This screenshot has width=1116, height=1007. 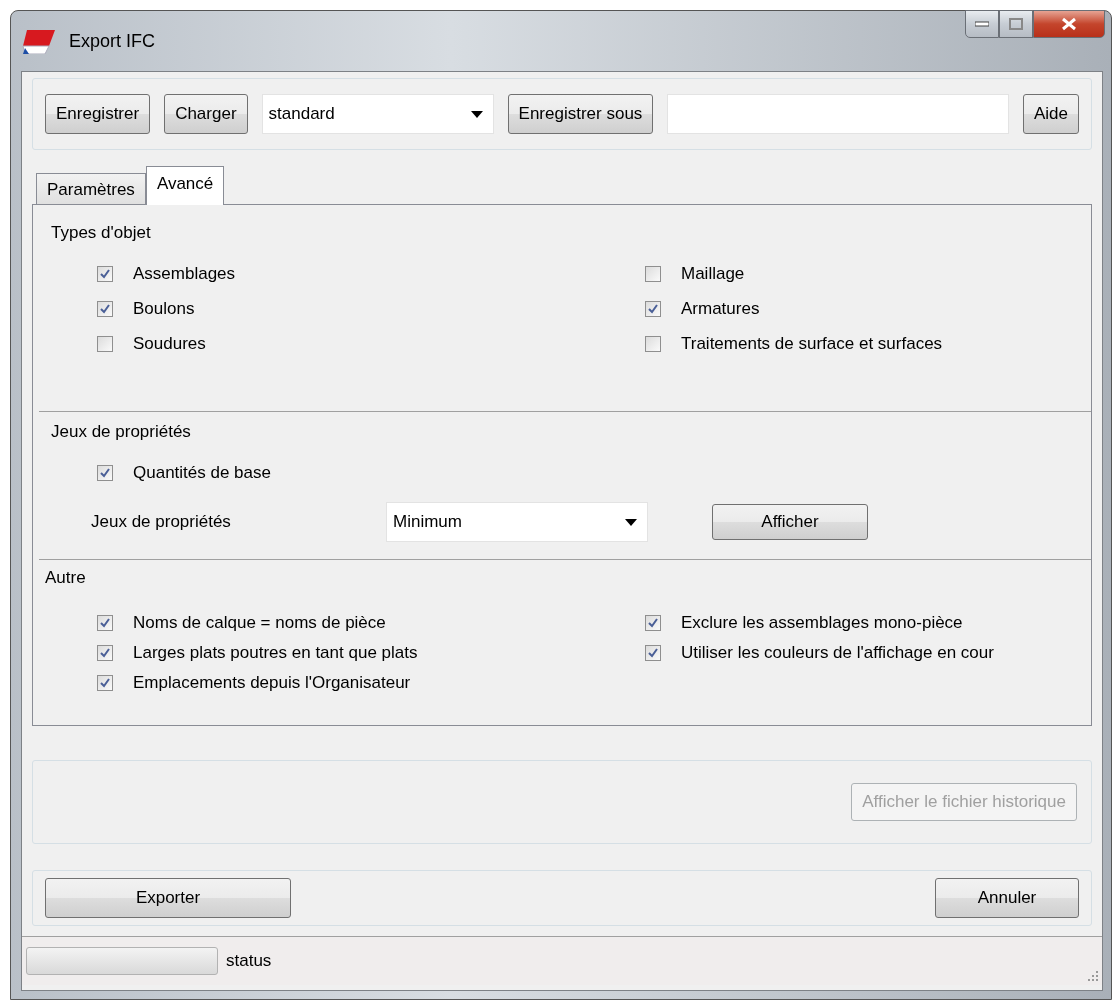 I want to click on checkbox-label: Assemblages, so click(x=184, y=274).